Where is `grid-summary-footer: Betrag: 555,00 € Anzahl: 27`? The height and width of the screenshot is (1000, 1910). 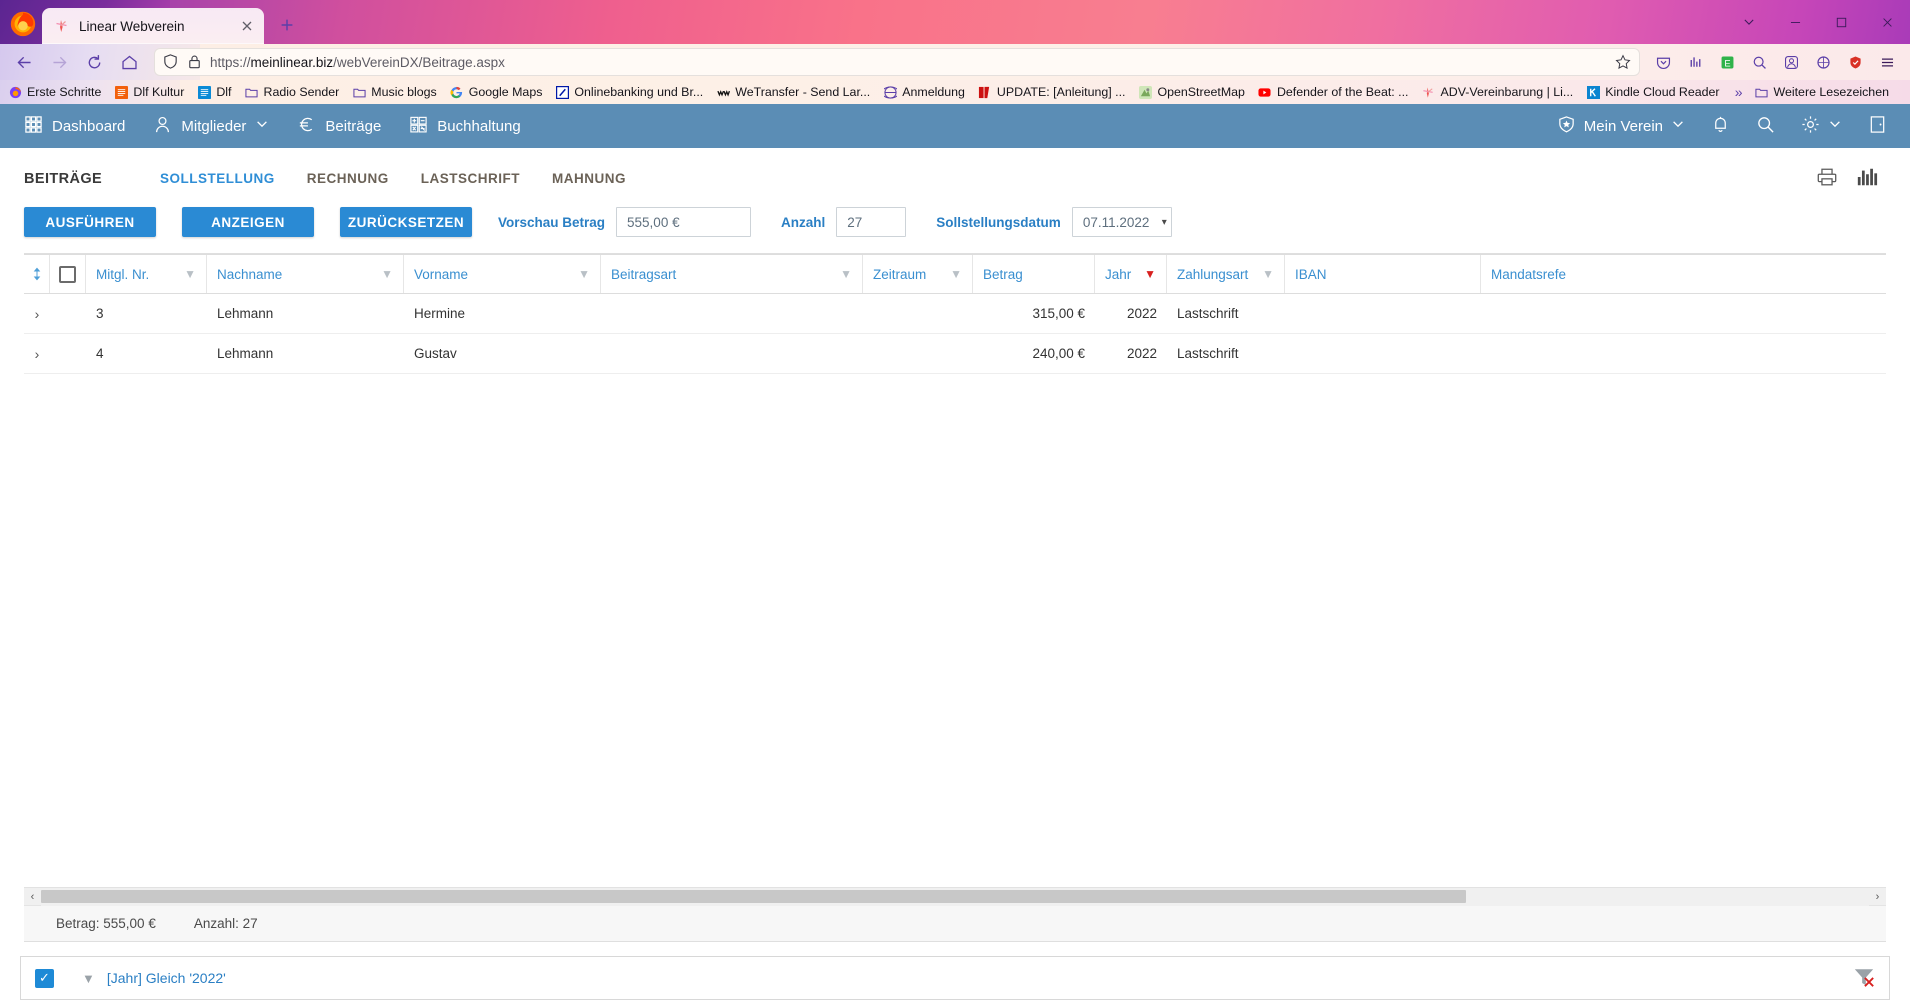 grid-summary-footer: Betrag: 555,00 € Anzahl: 27 is located at coordinates (955, 923).